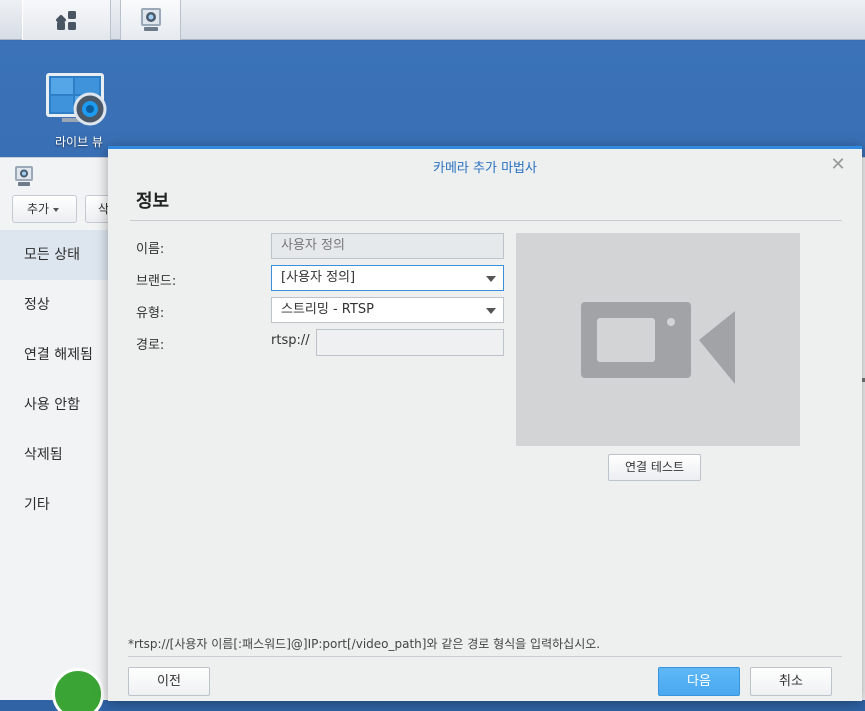 This screenshot has height=711, width=865. I want to click on brand-label: 브랜드:, so click(156, 281).